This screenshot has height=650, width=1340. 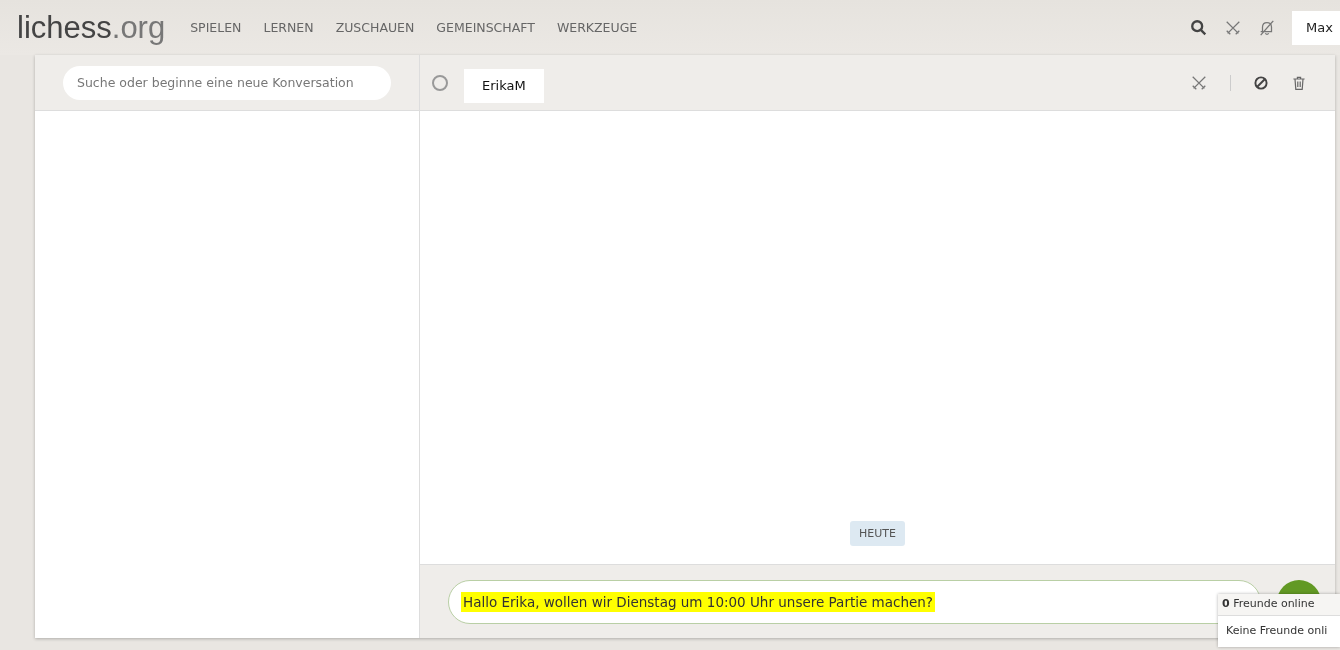 What do you see at coordinates (504, 85) in the screenshot?
I see `contact-name: ErikaM` at bounding box center [504, 85].